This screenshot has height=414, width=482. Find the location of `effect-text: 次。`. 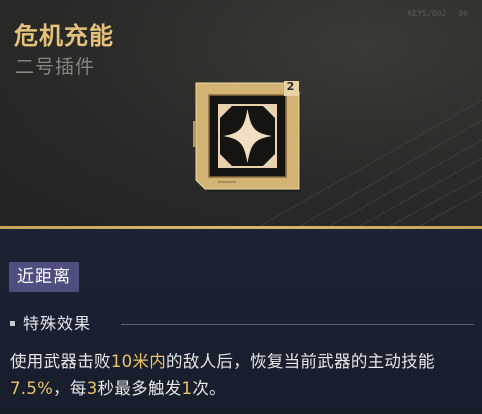

effect-text: 次。 is located at coordinates (209, 388).